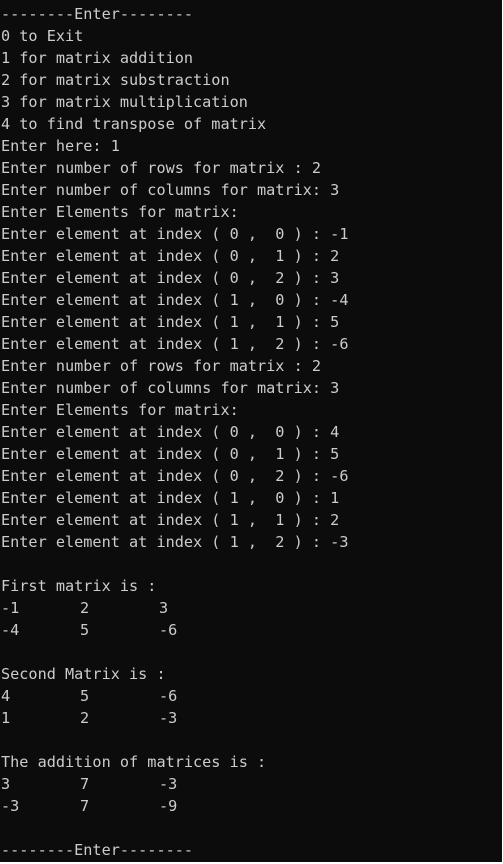  Describe the element at coordinates (134, 124) in the screenshot. I see `menu-option-transpose: 4 to find transpose of matrix` at that location.